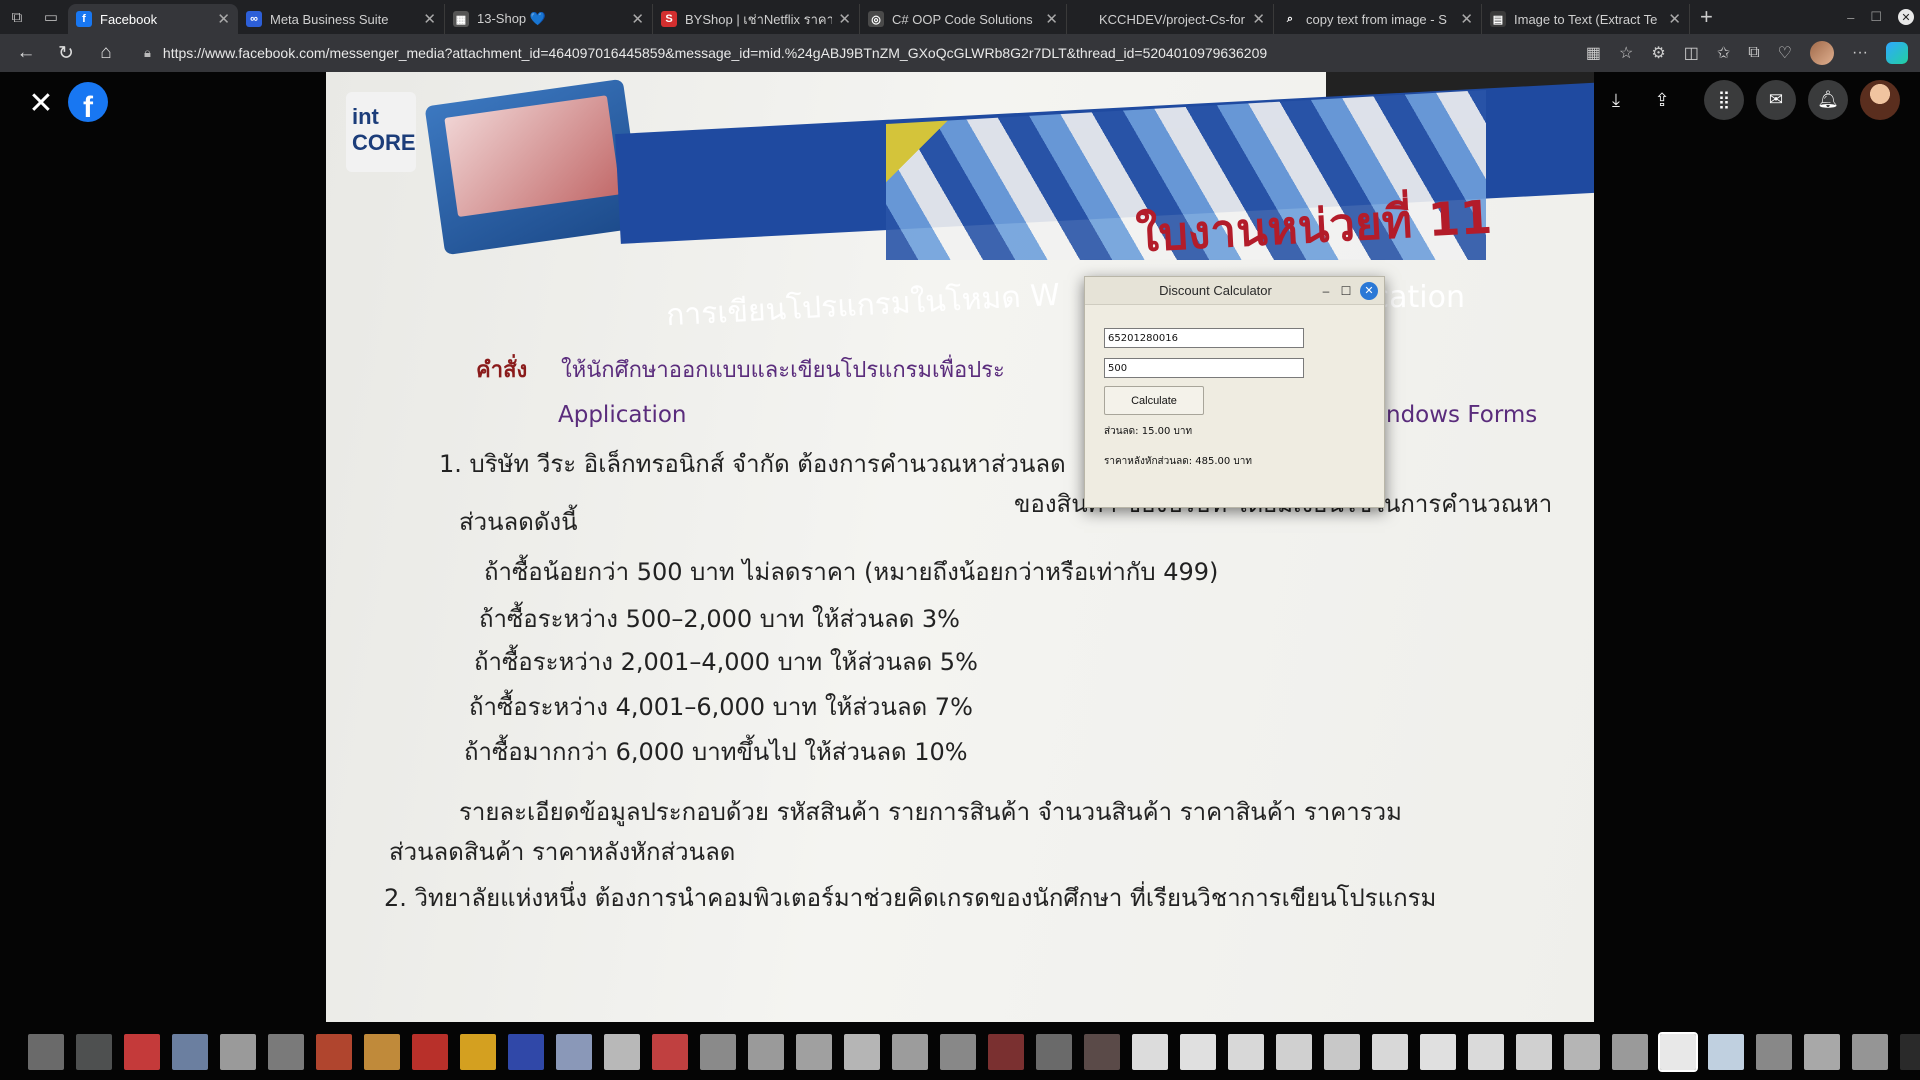  Describe the element at coordinates (756, 19) in the screenshot. I see `tab-4: S BYShop | เช่าNetflix ราคา ✕` at that location.